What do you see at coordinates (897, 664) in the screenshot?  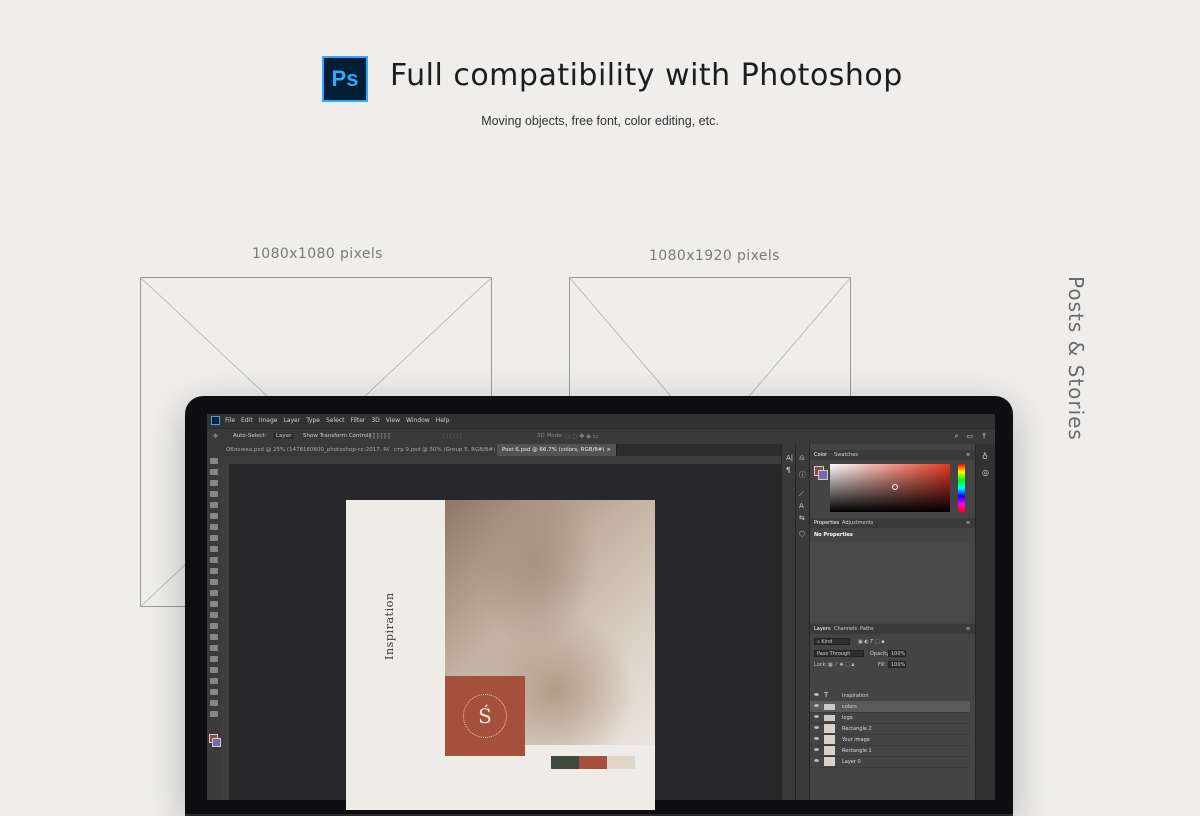 I see `fill-input: 100%` at bounding box center [897, 664].